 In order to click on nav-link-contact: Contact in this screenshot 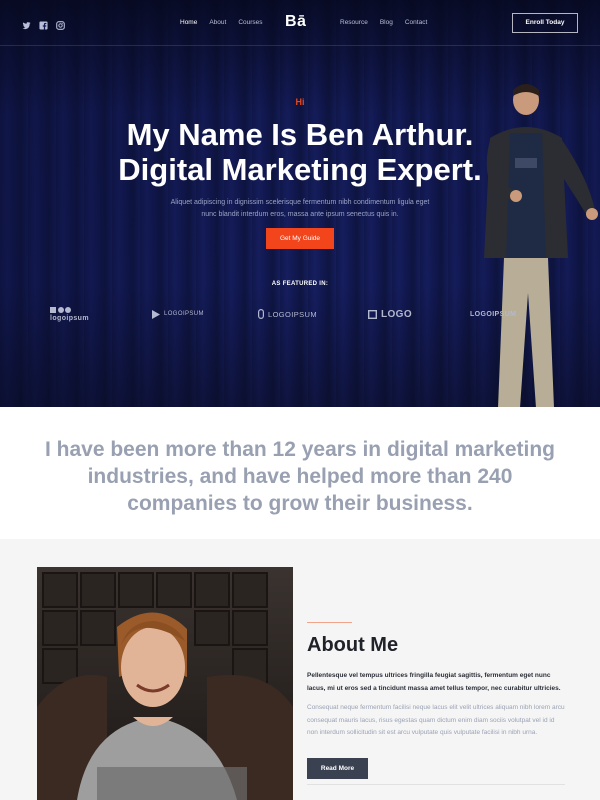, I will do `click(416, 22)`.